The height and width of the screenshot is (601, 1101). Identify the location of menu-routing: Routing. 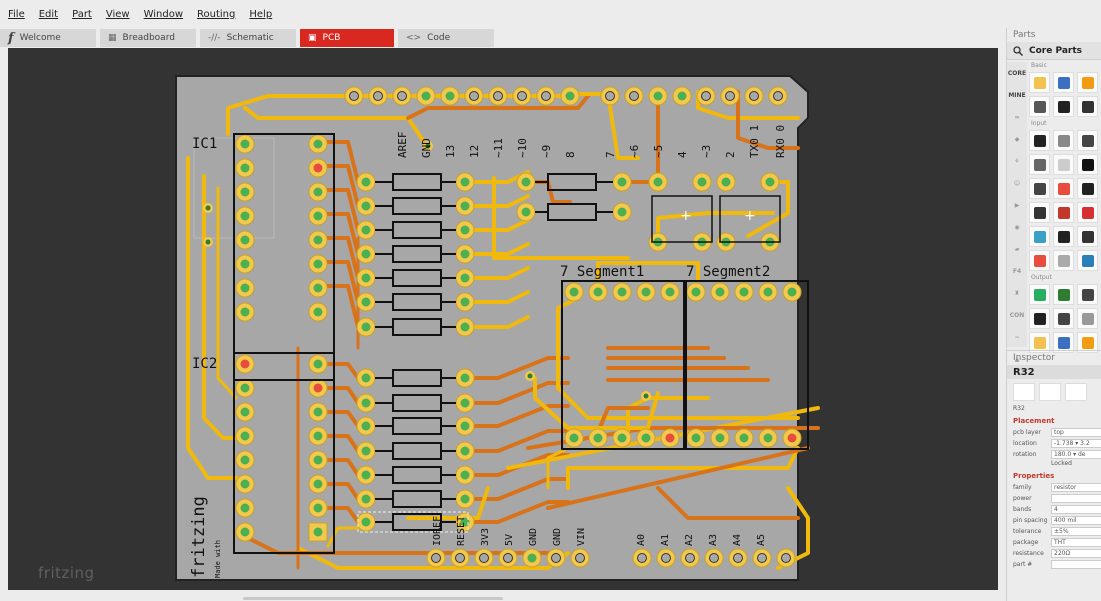
(216, 14).